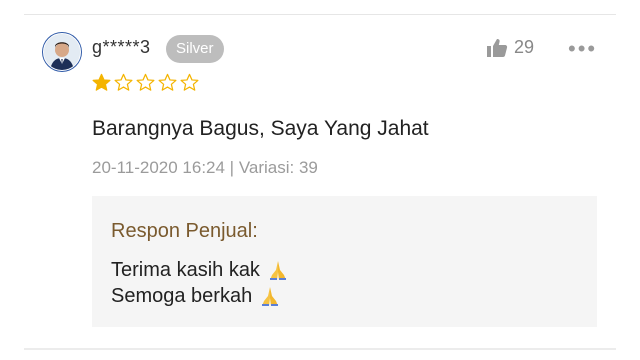 This screenshot has width=640, height=360. I want to click on more-options-icon: •••, so click(582, 49).